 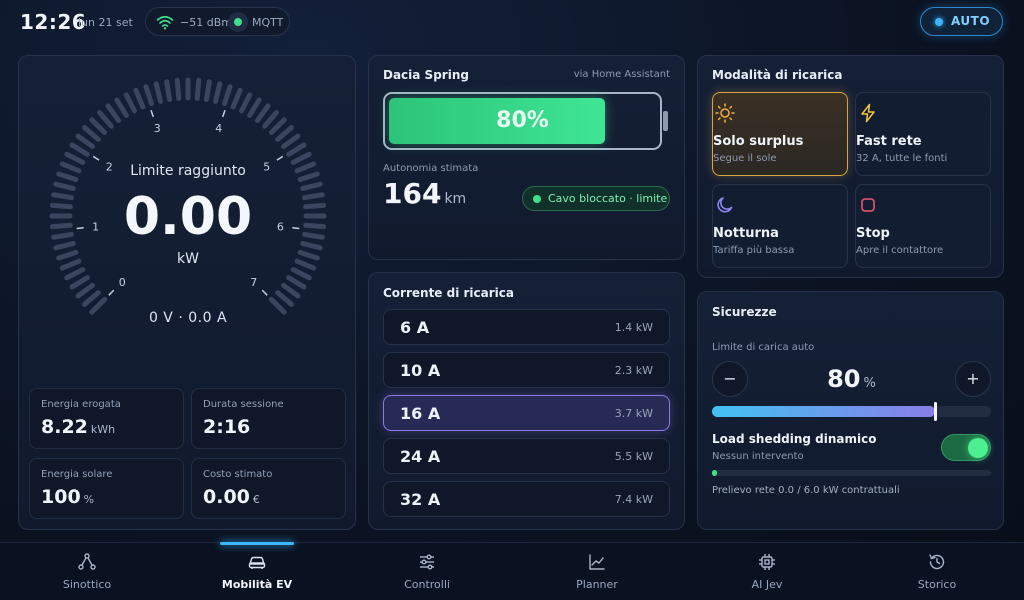 What do you see at coordinates (902, 158) in the screenshot?
I see `mode-description: 32 A, tutte le fonti` at bounding box center [902, 158].